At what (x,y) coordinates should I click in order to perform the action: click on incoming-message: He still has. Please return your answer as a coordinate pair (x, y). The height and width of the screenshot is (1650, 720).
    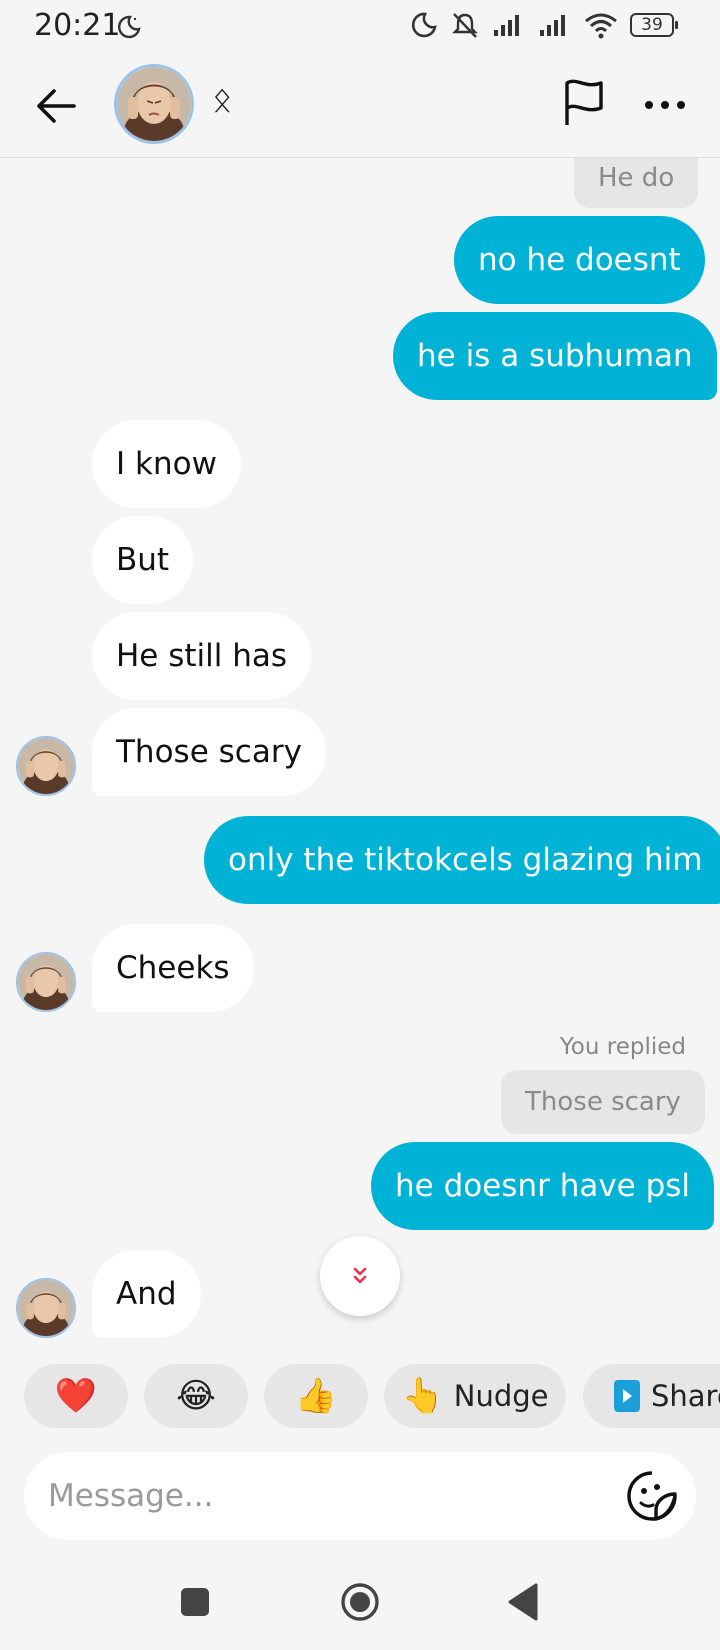
    Looking at the image, I should click on (202, 656).